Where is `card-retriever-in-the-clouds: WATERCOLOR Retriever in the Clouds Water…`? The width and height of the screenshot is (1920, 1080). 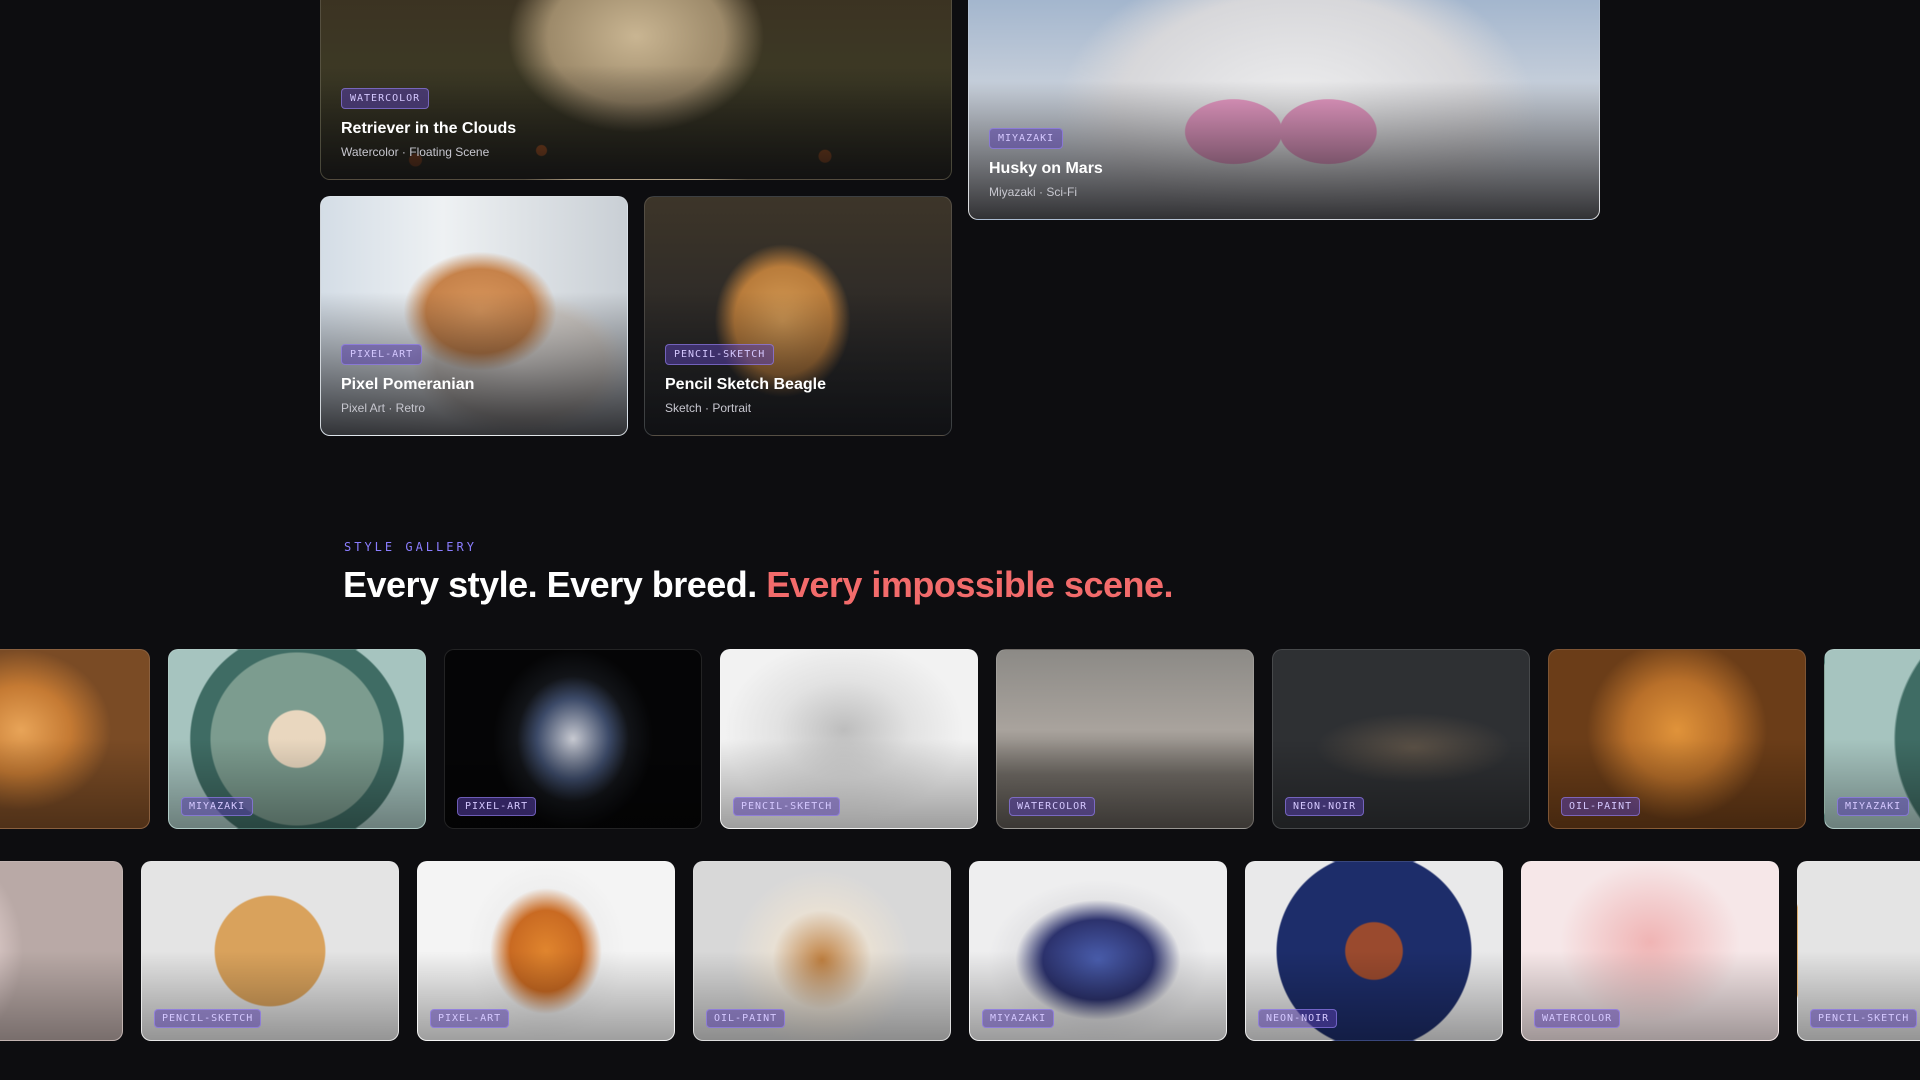 card-retriever-in-the-clouds: WATERCOLOR Retriever in the Clouds Water… is located at coordinates (636, 90).